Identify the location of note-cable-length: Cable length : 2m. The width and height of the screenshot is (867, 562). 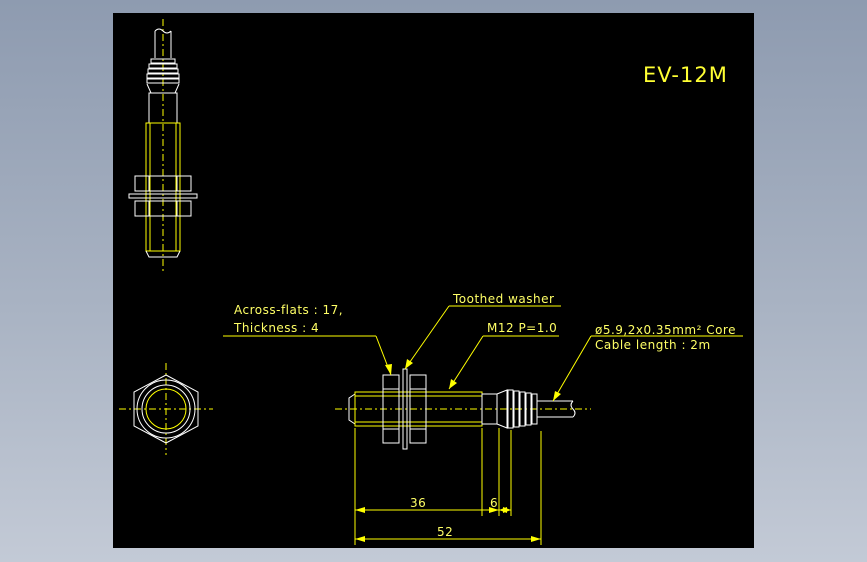
(653, 345).